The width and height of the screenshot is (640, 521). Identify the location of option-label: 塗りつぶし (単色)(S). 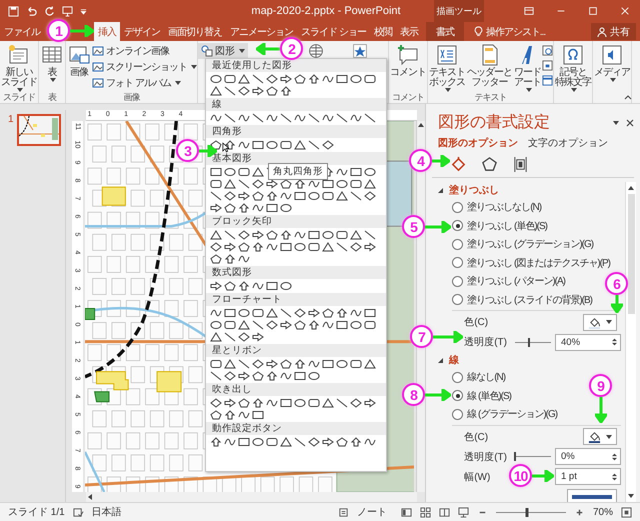
(507, 225).